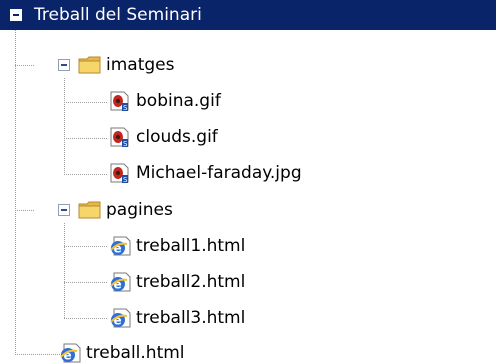 The width and height of the screenshot is (496, 364). What do you see at coordinates (139, 210) in the screenshot?
I see `folder-label: pagines` at bounding box center [139, 210].